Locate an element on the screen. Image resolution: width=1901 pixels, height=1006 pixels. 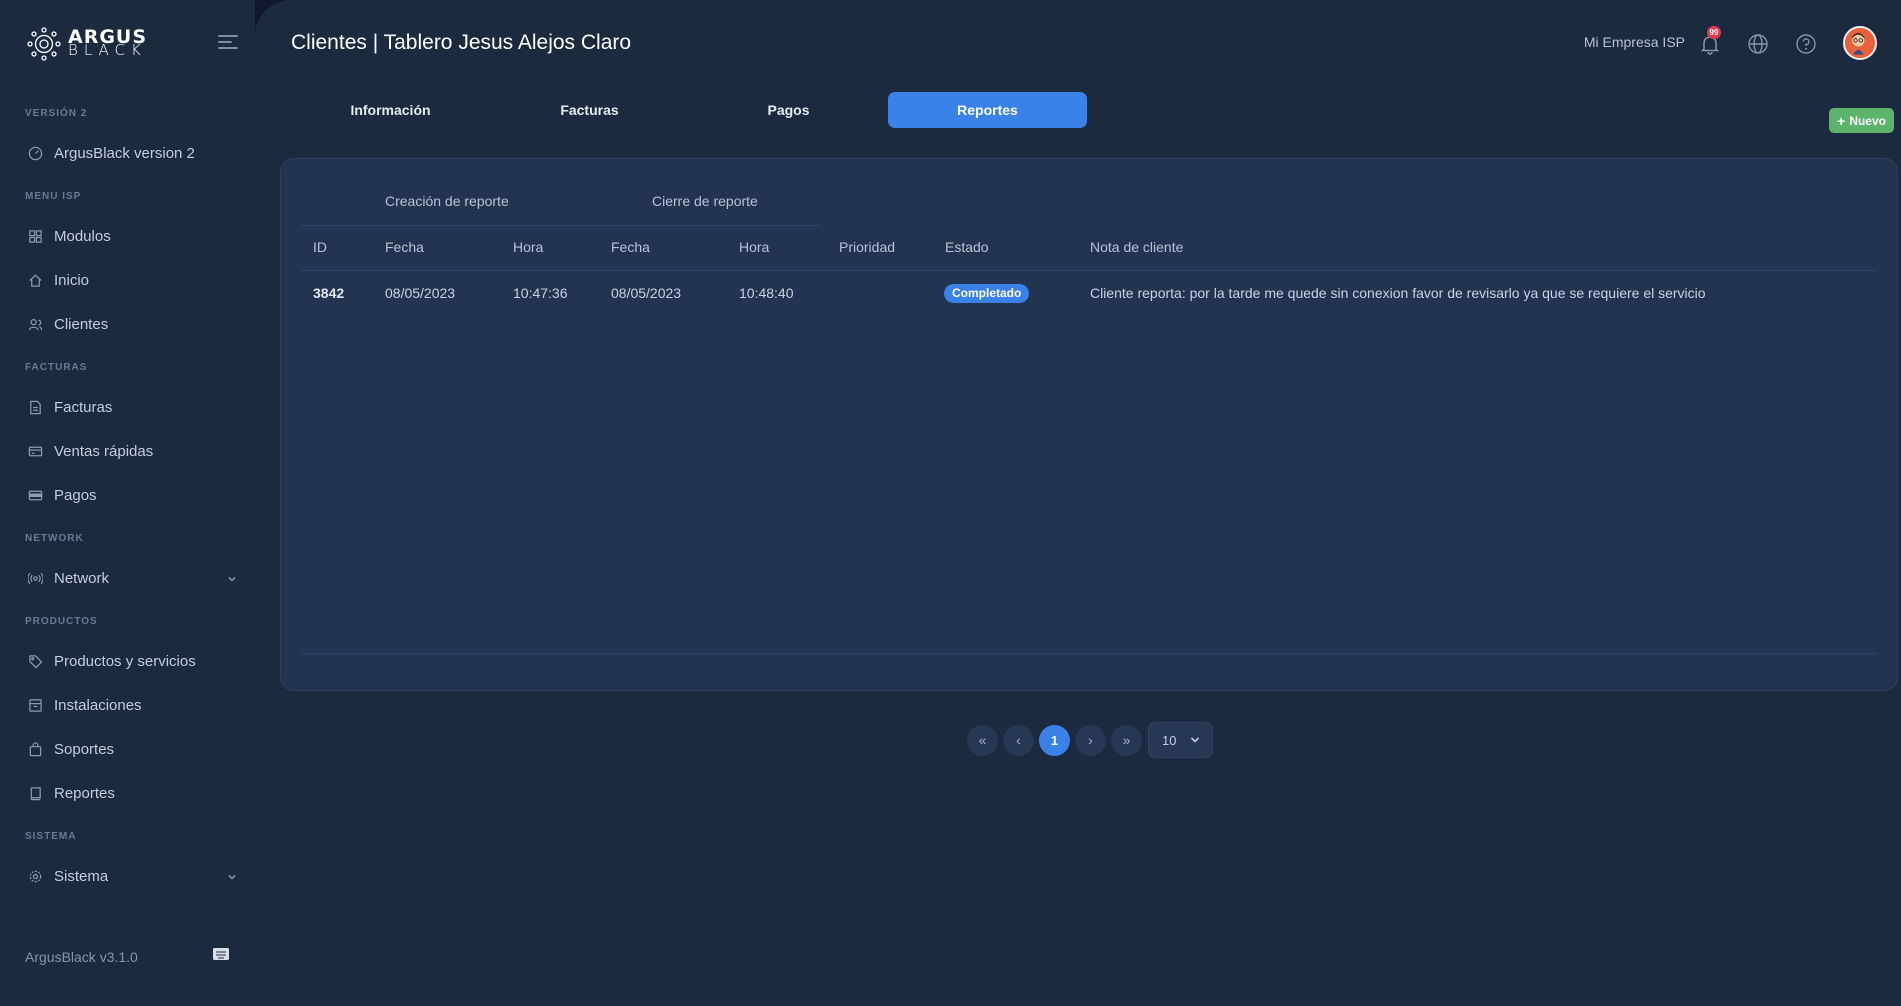
avatar is located at coordinates (1860, 43).